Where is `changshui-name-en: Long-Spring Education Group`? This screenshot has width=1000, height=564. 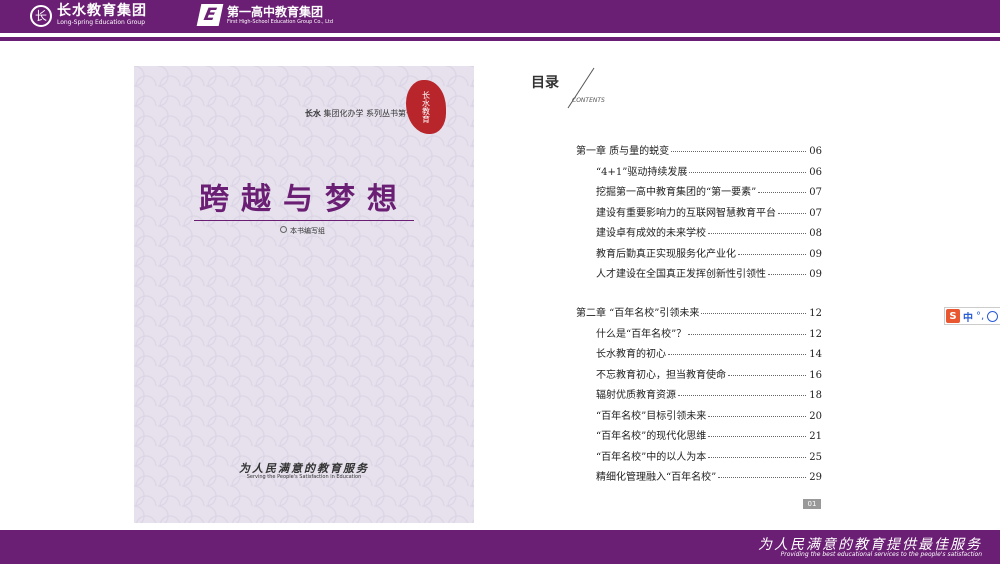
changshui-name-en: Long-Spring Education Group is located at coordinates (101, 22).